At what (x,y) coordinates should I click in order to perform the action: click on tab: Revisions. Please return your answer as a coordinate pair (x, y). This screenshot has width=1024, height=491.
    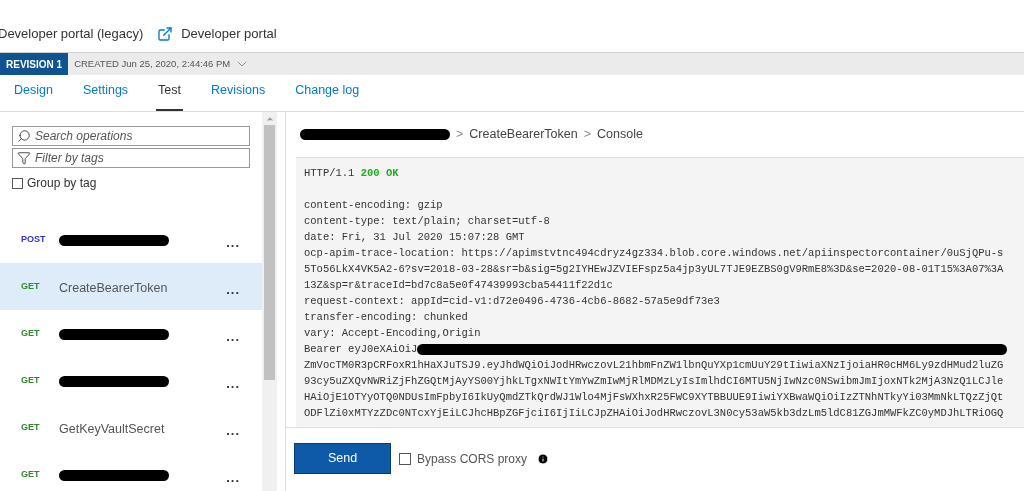
    Looking at the image, I should click on (238, 96).